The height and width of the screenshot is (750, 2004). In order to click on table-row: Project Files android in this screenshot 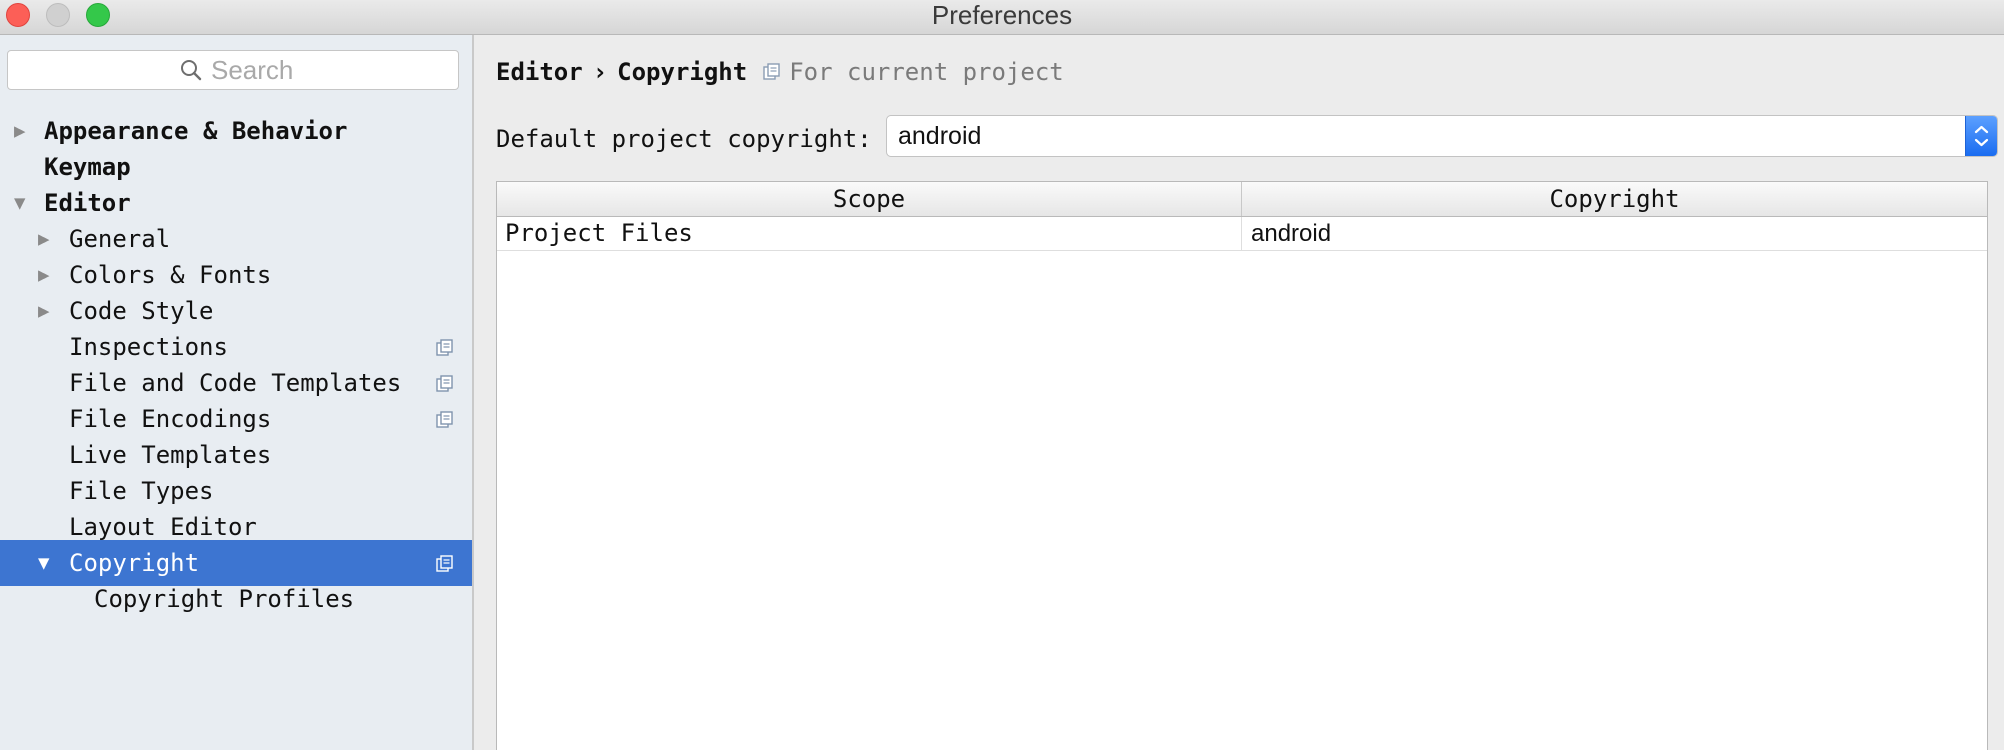, I will do `click(1242, 234)`.